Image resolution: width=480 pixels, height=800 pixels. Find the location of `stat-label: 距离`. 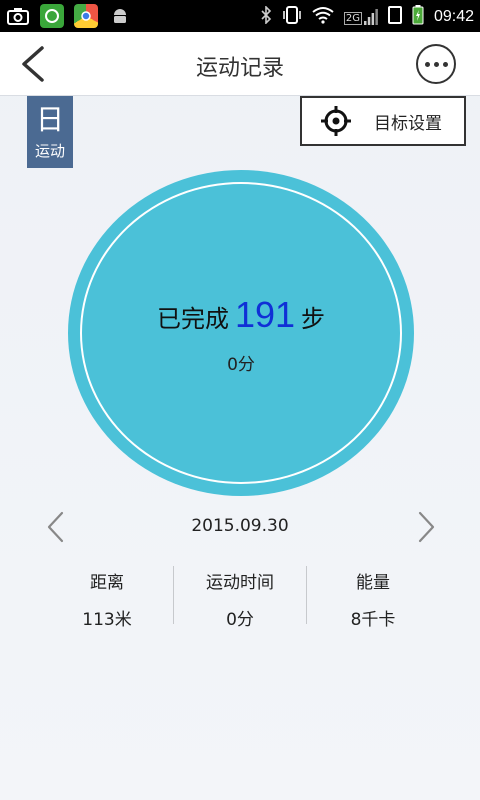

stat-label: 距离 is located at coordinates (107, 583).